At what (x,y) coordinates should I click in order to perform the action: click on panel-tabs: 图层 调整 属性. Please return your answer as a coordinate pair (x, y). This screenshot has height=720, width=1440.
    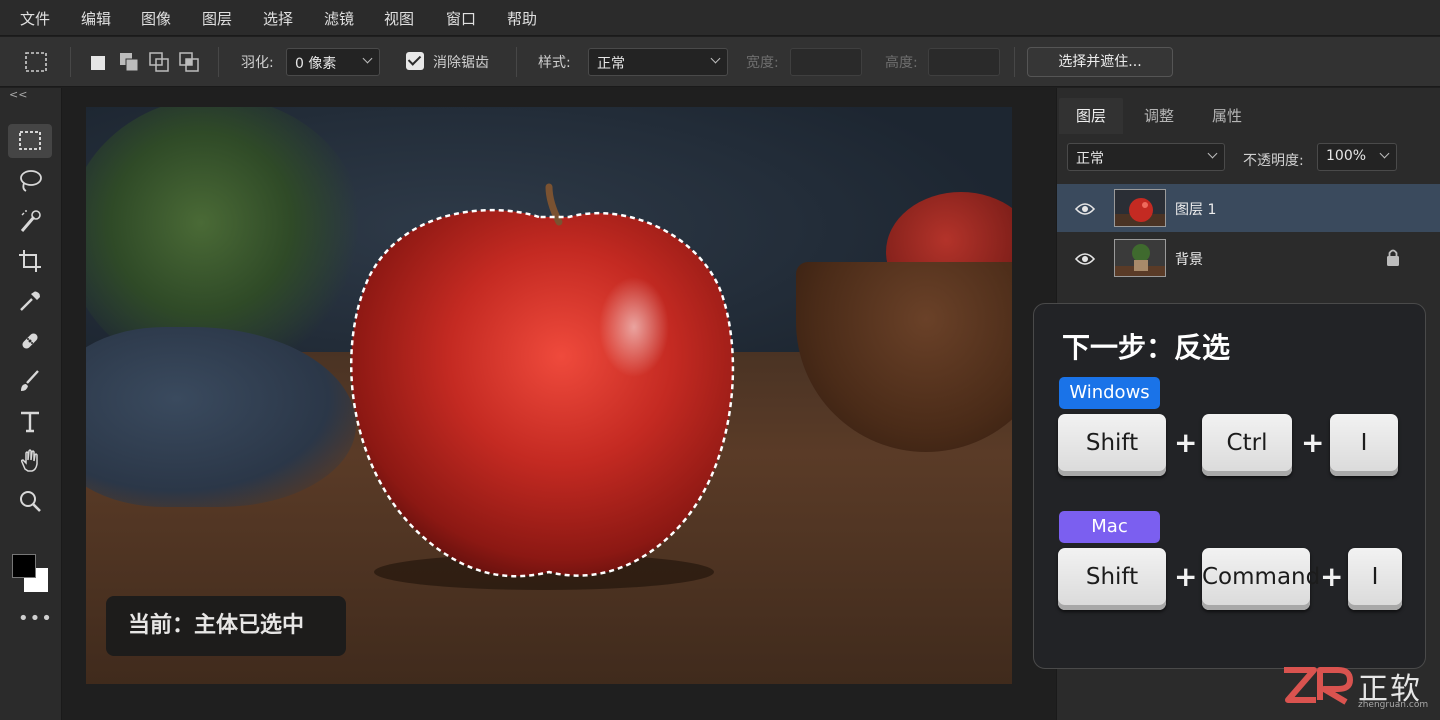
    Looking at the image, I should click on (1248, 116).